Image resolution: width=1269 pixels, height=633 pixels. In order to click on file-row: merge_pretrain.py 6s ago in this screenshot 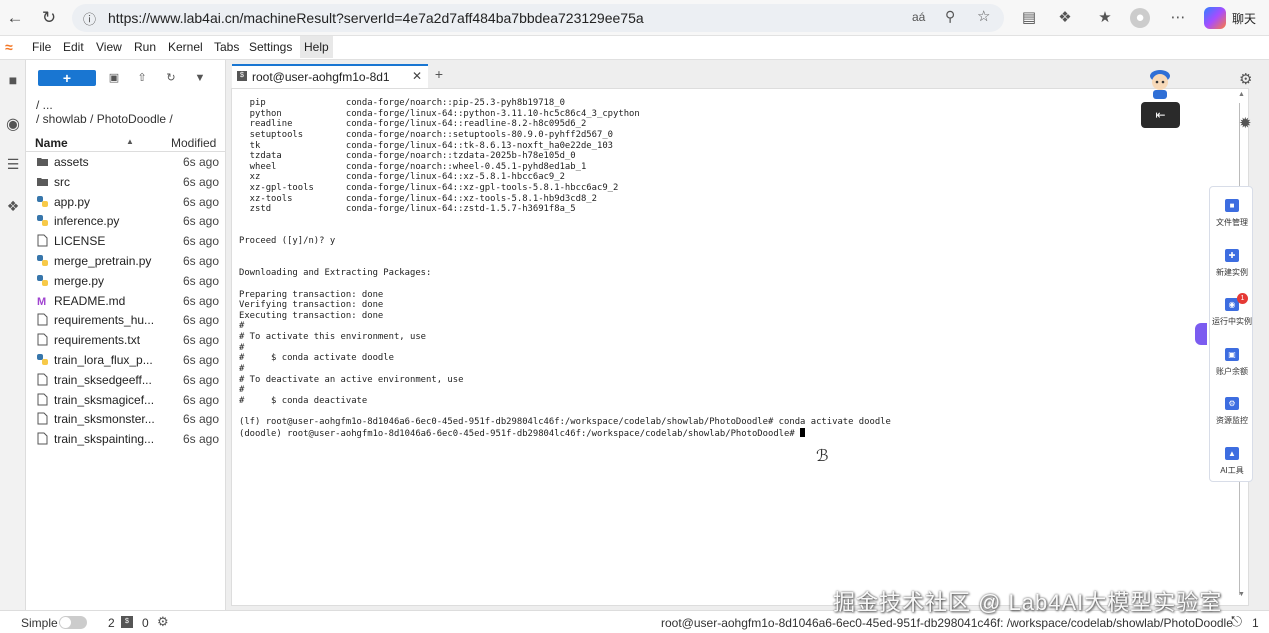, I will do `click(126, 261)`.